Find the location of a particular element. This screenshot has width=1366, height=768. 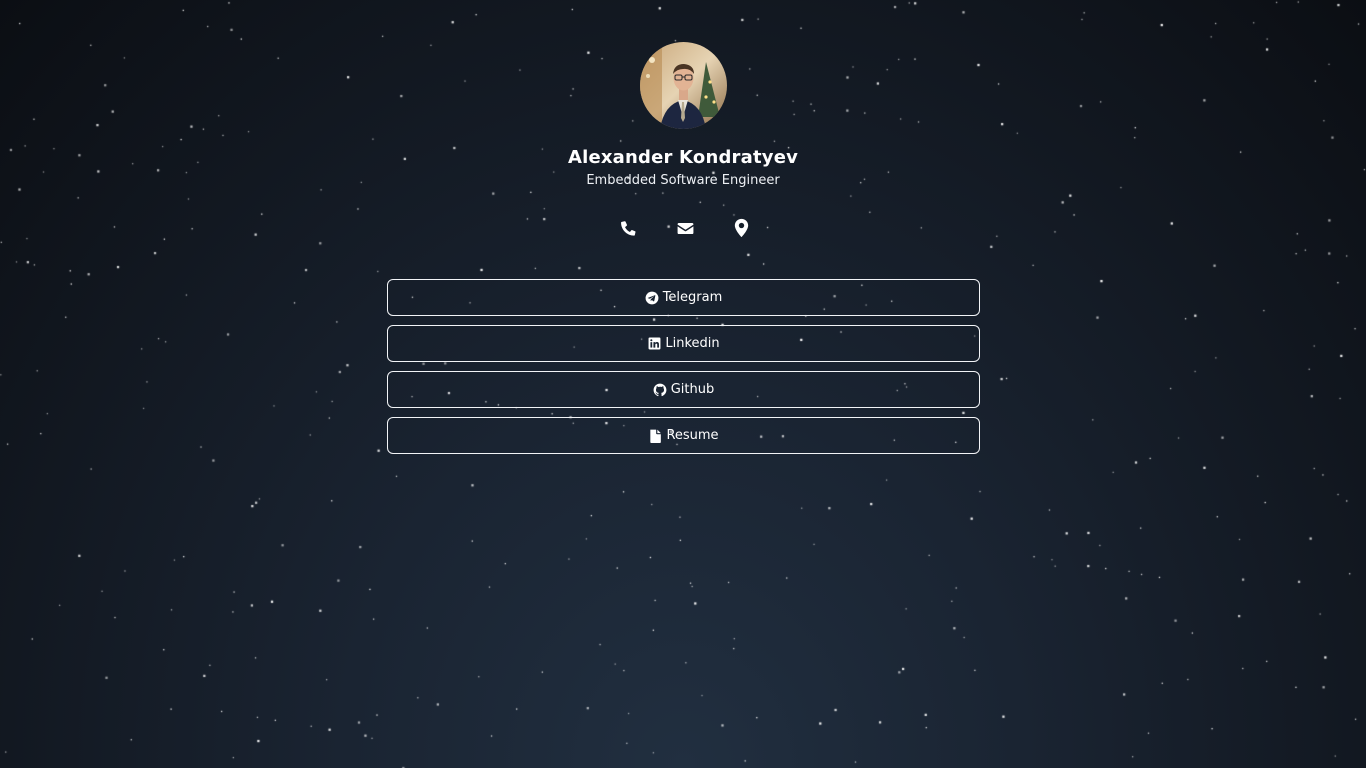

map-marker-icon is located at coordinates (741, 228).